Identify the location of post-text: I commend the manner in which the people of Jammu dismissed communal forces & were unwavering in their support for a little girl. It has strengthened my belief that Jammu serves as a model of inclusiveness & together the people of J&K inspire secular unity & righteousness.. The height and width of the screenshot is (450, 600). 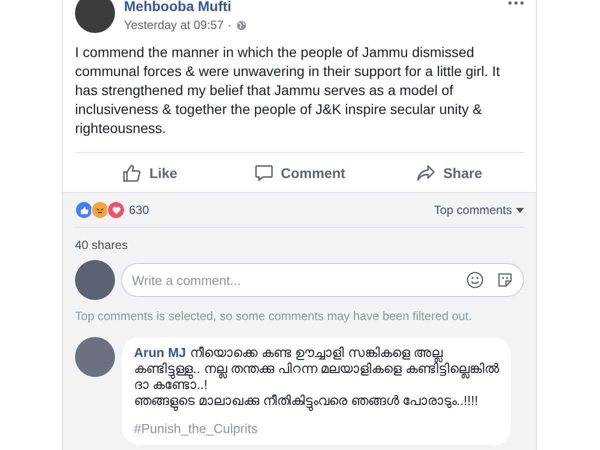
(288, 90).